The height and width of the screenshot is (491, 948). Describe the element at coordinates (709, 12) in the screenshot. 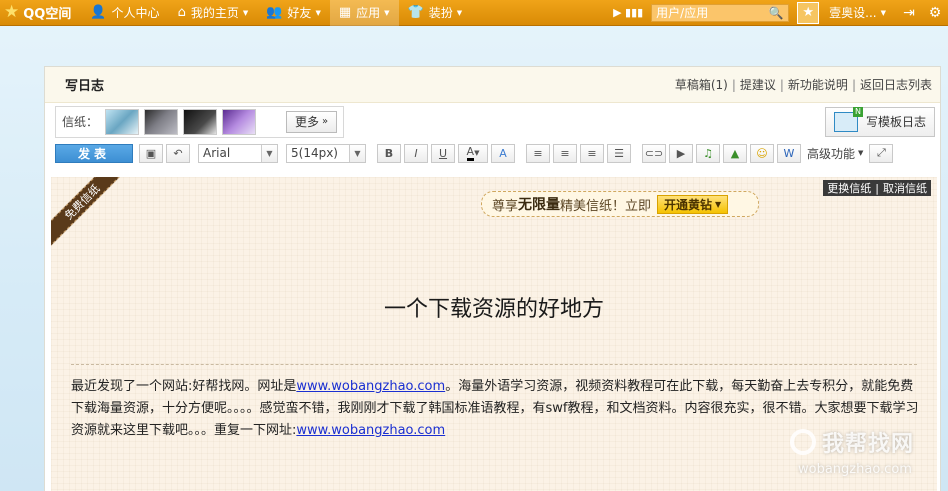

I see `search-input` at that location.